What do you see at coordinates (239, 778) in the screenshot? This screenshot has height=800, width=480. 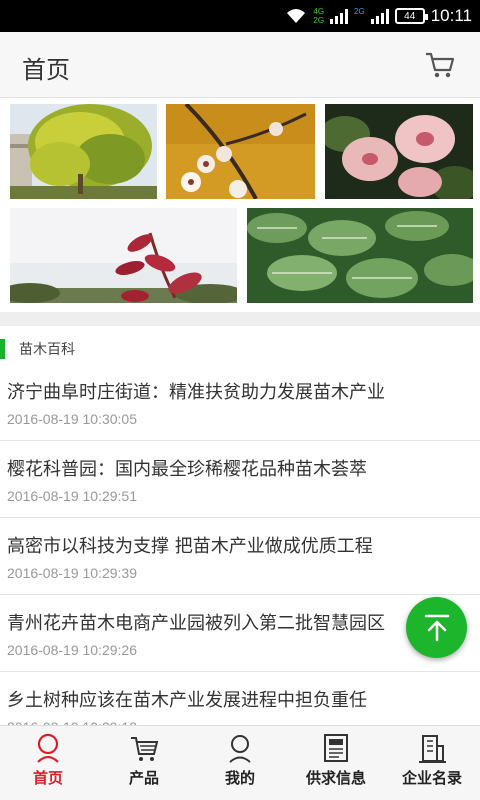 I see `nav-label: 我的` at bounding box center [239, 778].